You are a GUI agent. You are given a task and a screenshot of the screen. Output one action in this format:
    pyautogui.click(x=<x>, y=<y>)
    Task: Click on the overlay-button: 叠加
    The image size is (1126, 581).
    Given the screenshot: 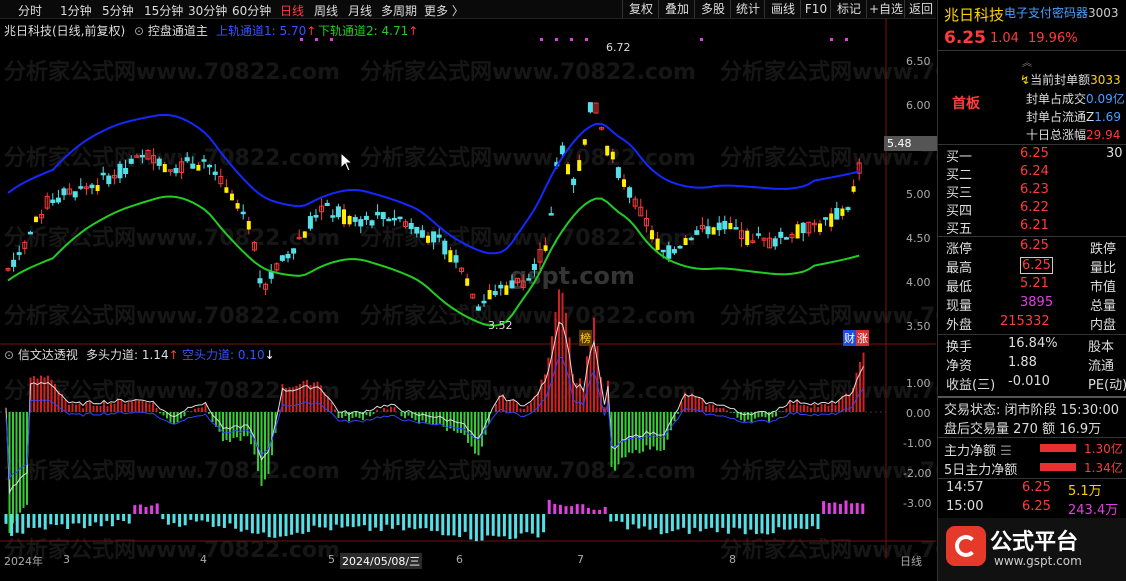 What is the action you would take?
    pyautogui.click(x=676, y=9)
    